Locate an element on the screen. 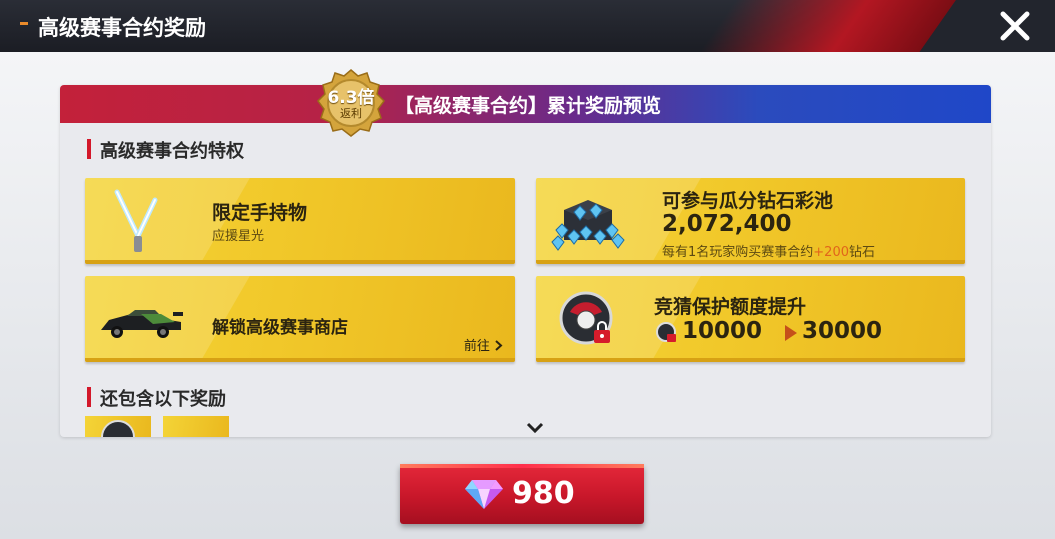 Image resolution: width=1055 pixels, height=539 pixels. title-accent is located at coordinates (24, 23).